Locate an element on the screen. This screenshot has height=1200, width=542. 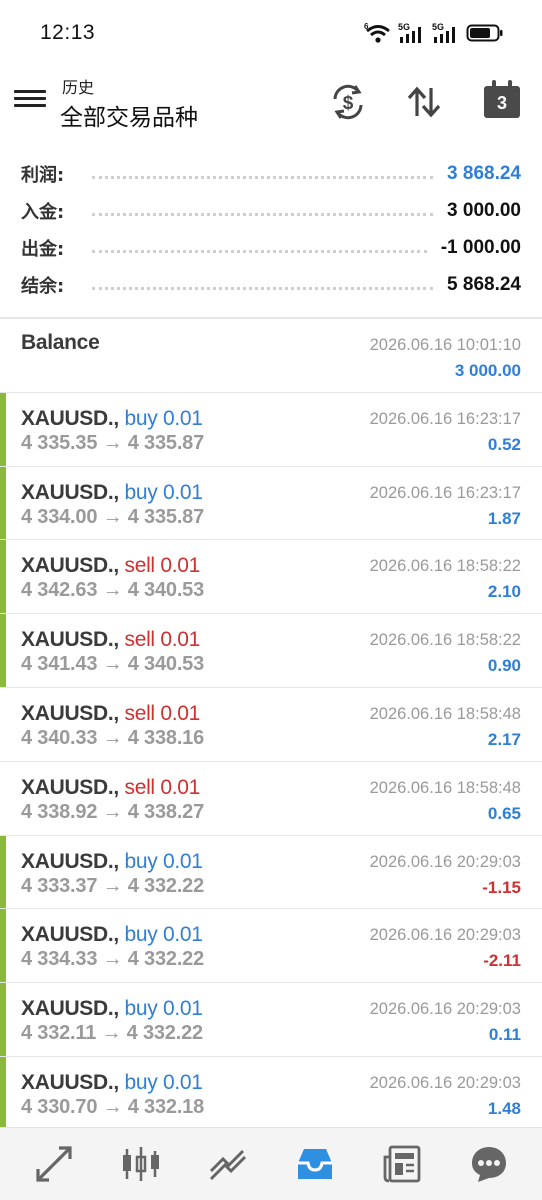
balance-value: 5 868.24 is located at coordinates (484, 284).